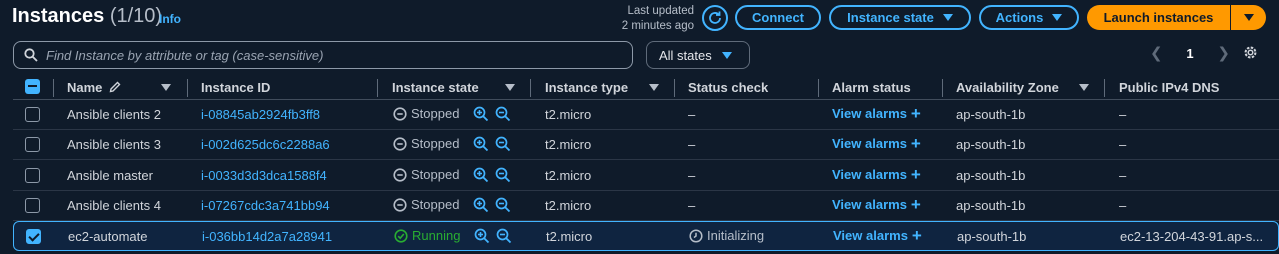  What do you see at coordinates (1159, 17) in the screenshot?
I see `launch-instances-button: Launch instances` at bounding box center [1159, 17].